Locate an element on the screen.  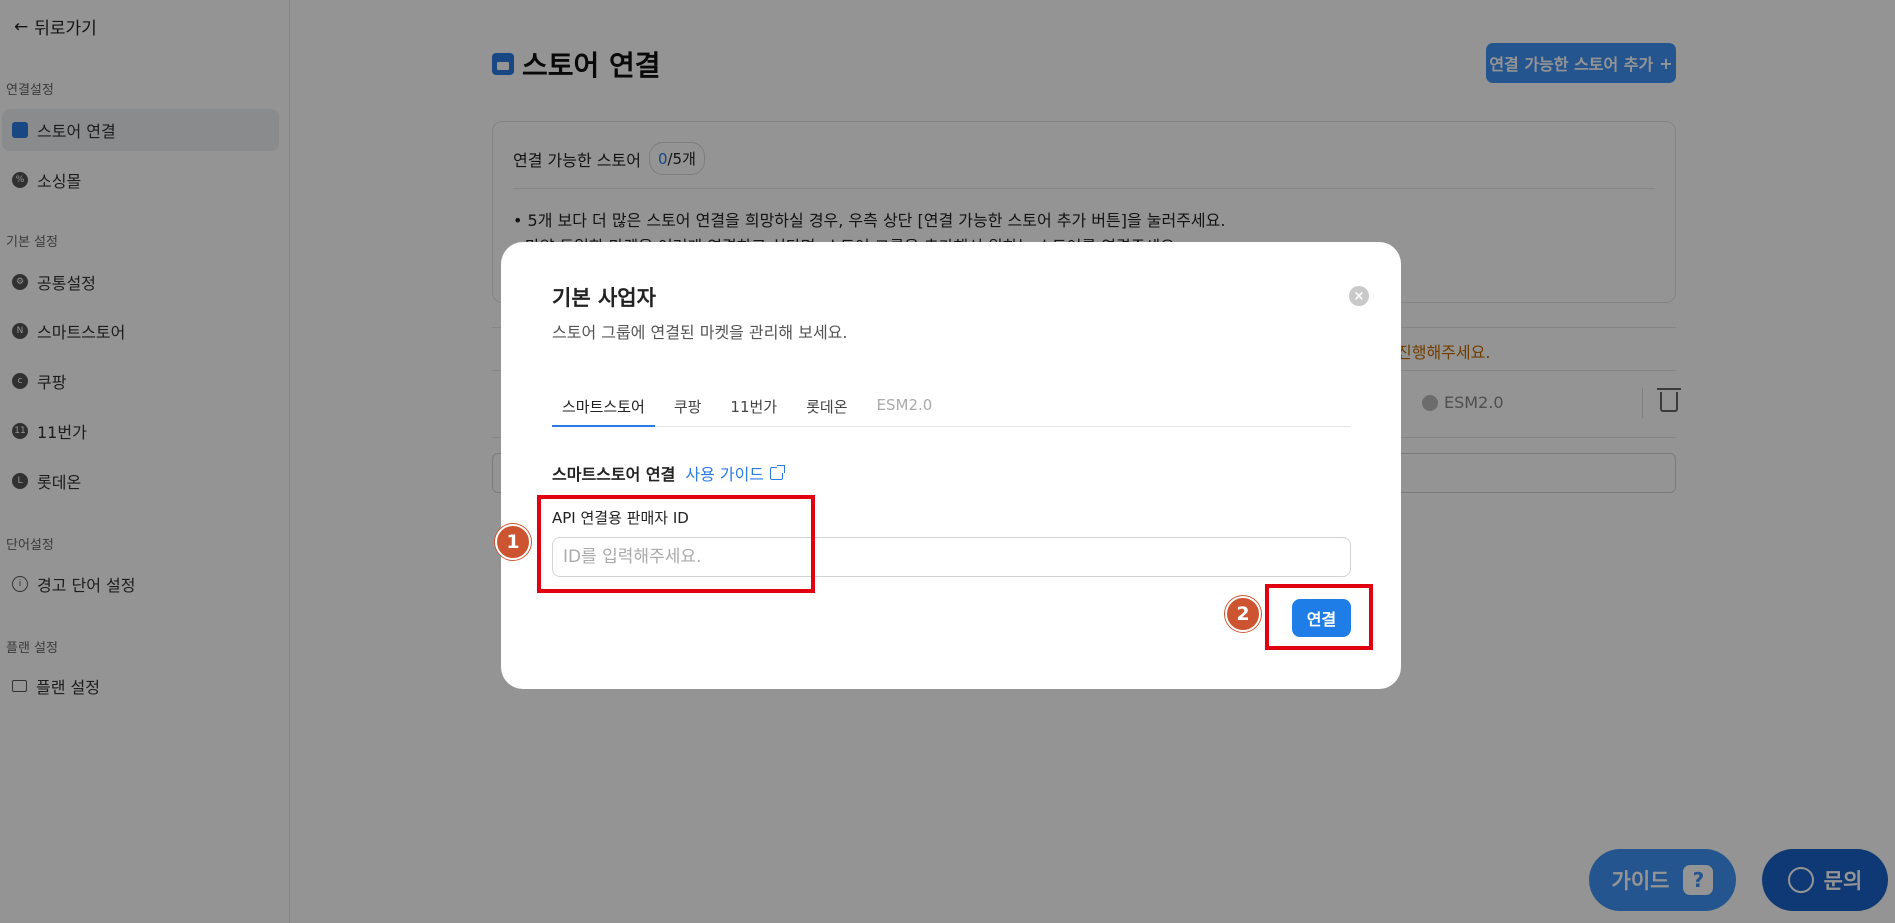
tab-coupang: 쿠팡 is located at coordinates (688, 409).